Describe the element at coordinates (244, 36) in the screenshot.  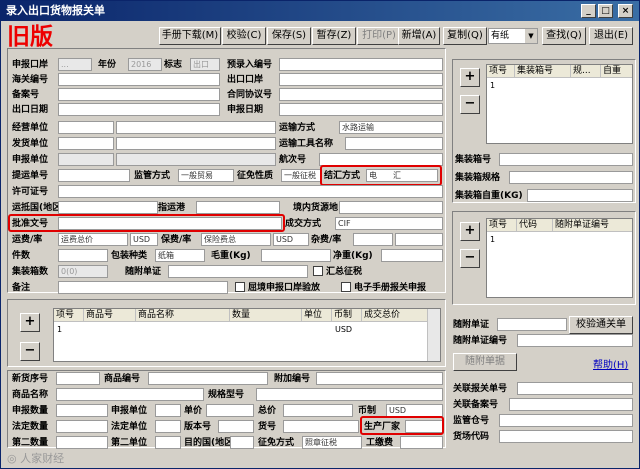
I see `verify-button: 校验(C)` at that location.